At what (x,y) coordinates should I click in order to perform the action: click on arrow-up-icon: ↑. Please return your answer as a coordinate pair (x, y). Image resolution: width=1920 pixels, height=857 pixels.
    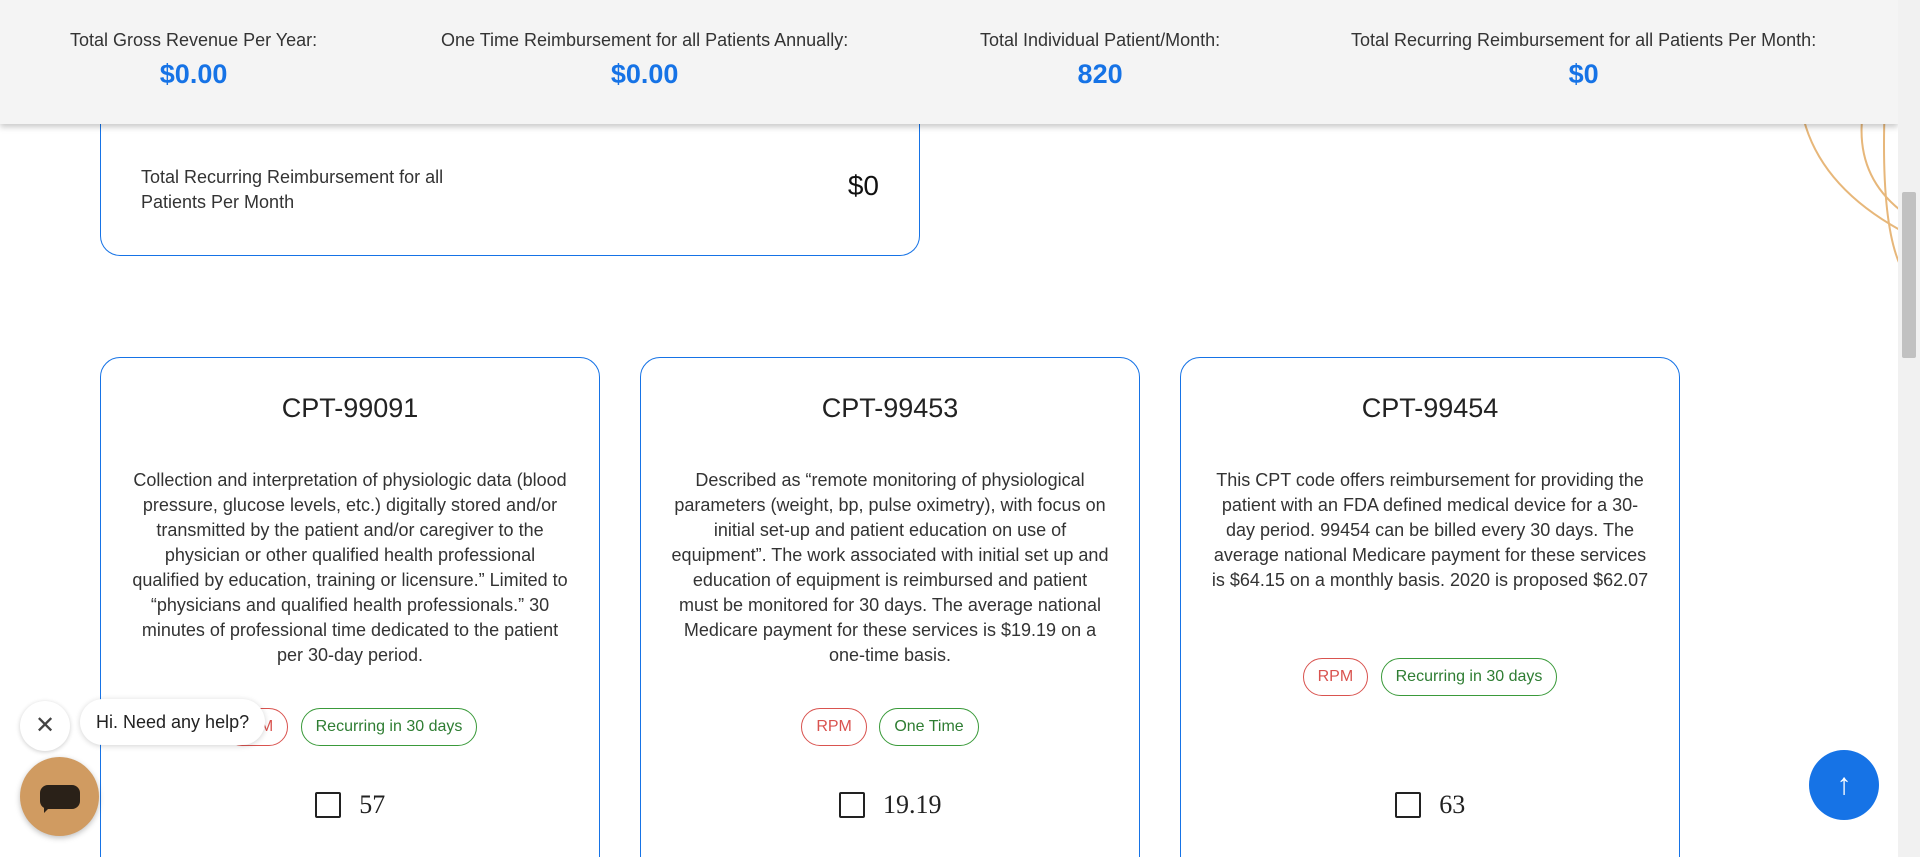
    Looking at the image, I should click on (1844, 784).